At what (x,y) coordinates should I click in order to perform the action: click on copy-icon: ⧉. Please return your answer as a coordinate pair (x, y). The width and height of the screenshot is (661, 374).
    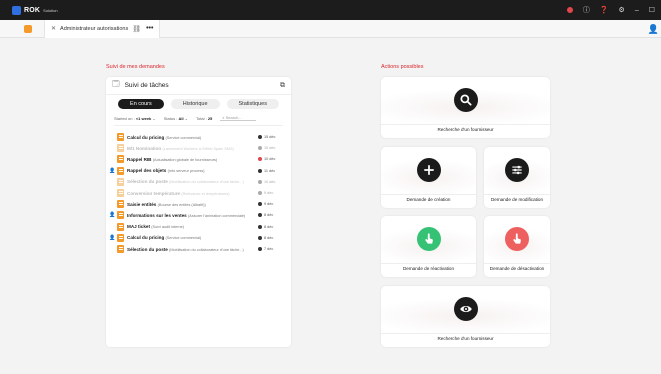
    Looking at the image, I should click on (282, 86).